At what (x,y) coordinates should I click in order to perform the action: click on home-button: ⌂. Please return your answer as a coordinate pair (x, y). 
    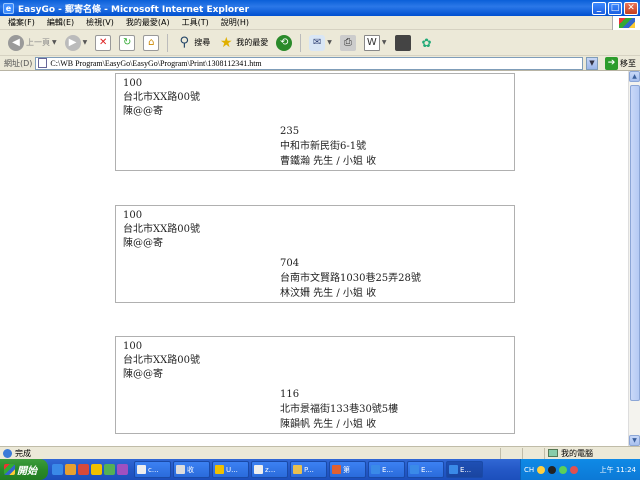
    Looking at the image, I should click on (151, 43).